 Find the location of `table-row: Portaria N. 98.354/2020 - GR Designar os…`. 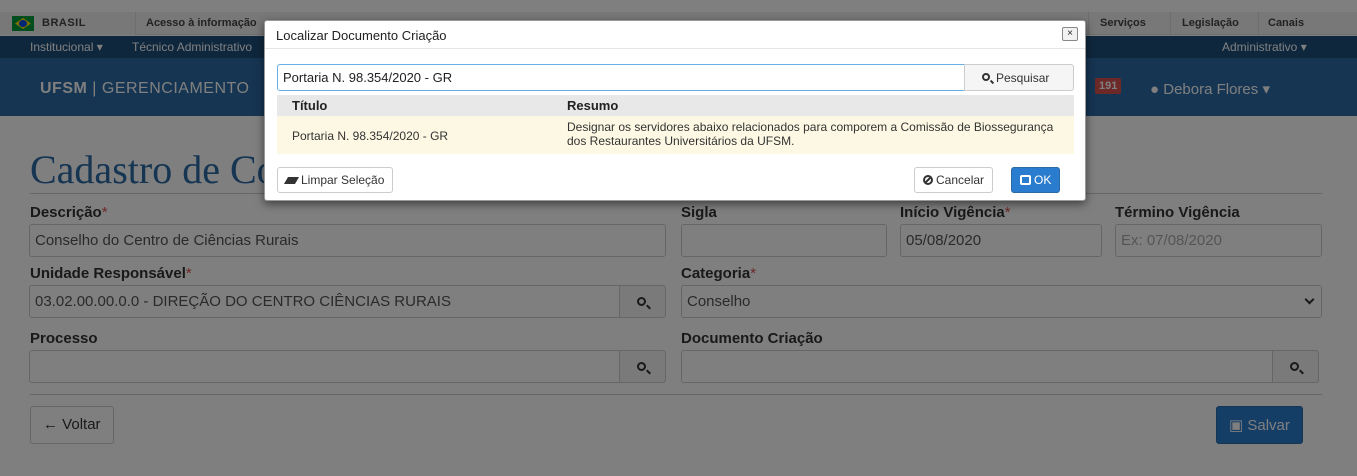

table-row: Portaria N. 98.354/2020 - GR Designar os… is located at coordinates (675, 135).